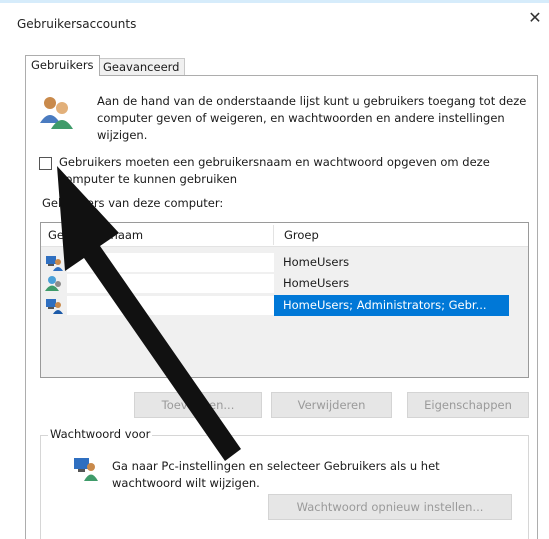  Describe the element at coordinates (141, 67) in the screenshot. I see `tab-geavanceerd: Geavanceerd` at that location.